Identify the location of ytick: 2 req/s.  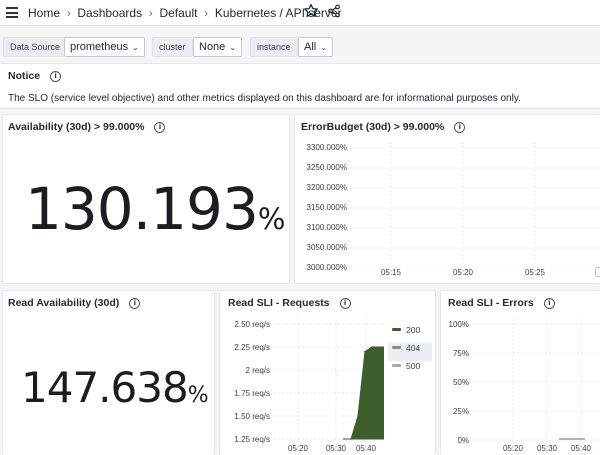
(257, 370).